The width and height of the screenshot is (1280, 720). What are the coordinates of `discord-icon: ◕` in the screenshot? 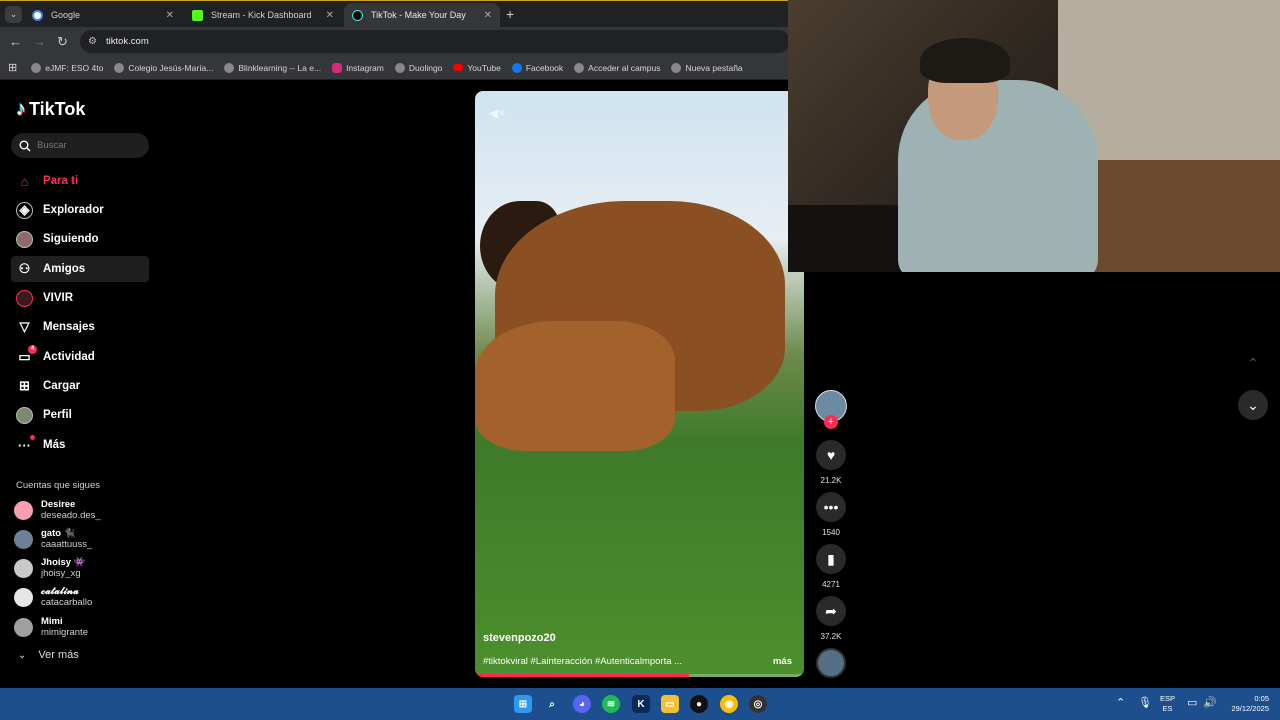 It's located at (582, 704).